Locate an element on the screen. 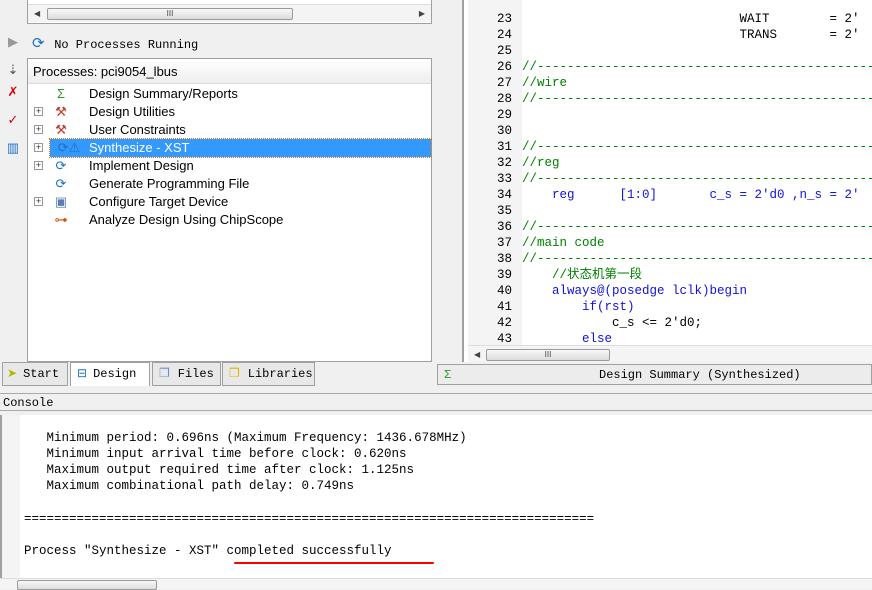 The image size is (872, 590). line-text: else is located at coordinates (567, 339).